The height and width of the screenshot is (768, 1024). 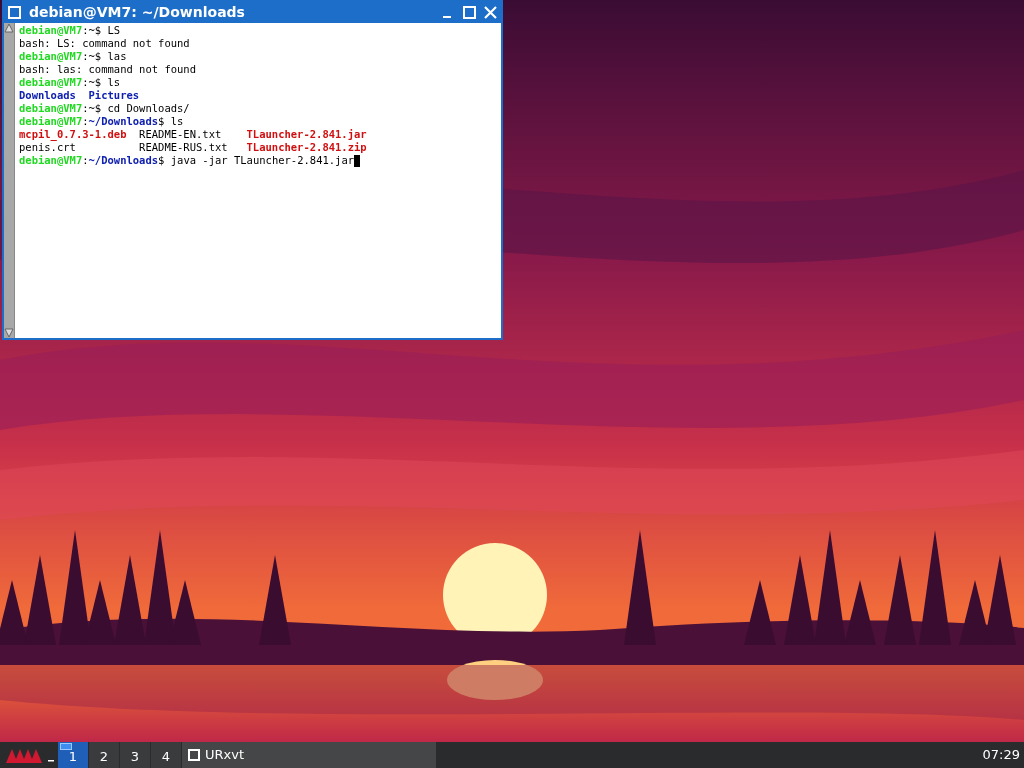 What do you see at coordinates (14, 12) in the screenshot?
I see `window-menu-icon` at bounding box center [14, 12].